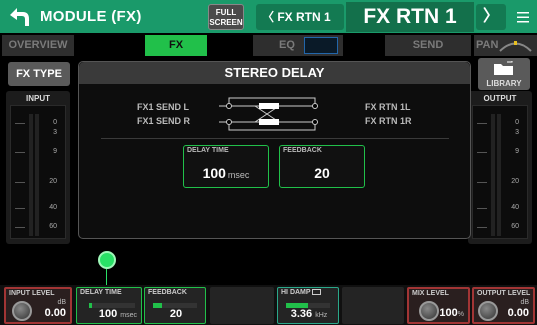  Describe the element at coordinates (55, 122) in the screenshot. I see `input-scale-label: 0` at that location.